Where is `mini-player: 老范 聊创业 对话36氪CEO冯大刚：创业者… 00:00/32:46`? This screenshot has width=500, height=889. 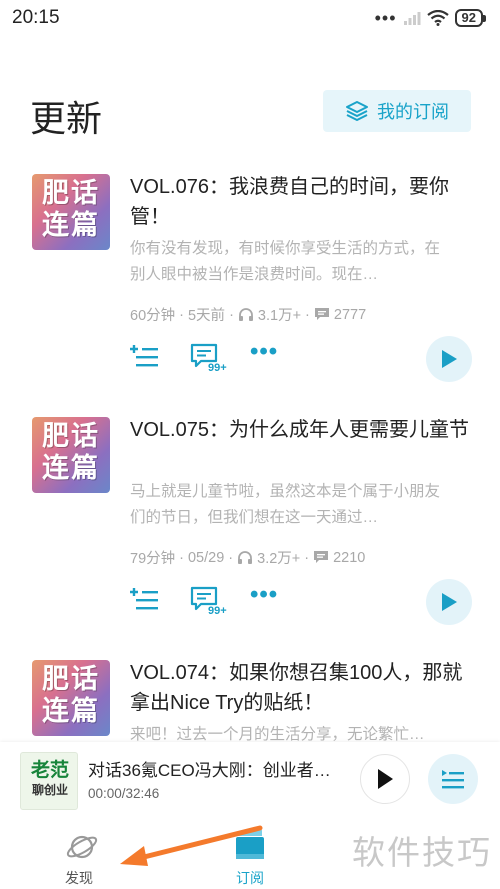 mini-player: 老范 聊创业 对话36氪CEO冯大刚：创业者… 00:00/32:46 is located at coordinates (250, 782).